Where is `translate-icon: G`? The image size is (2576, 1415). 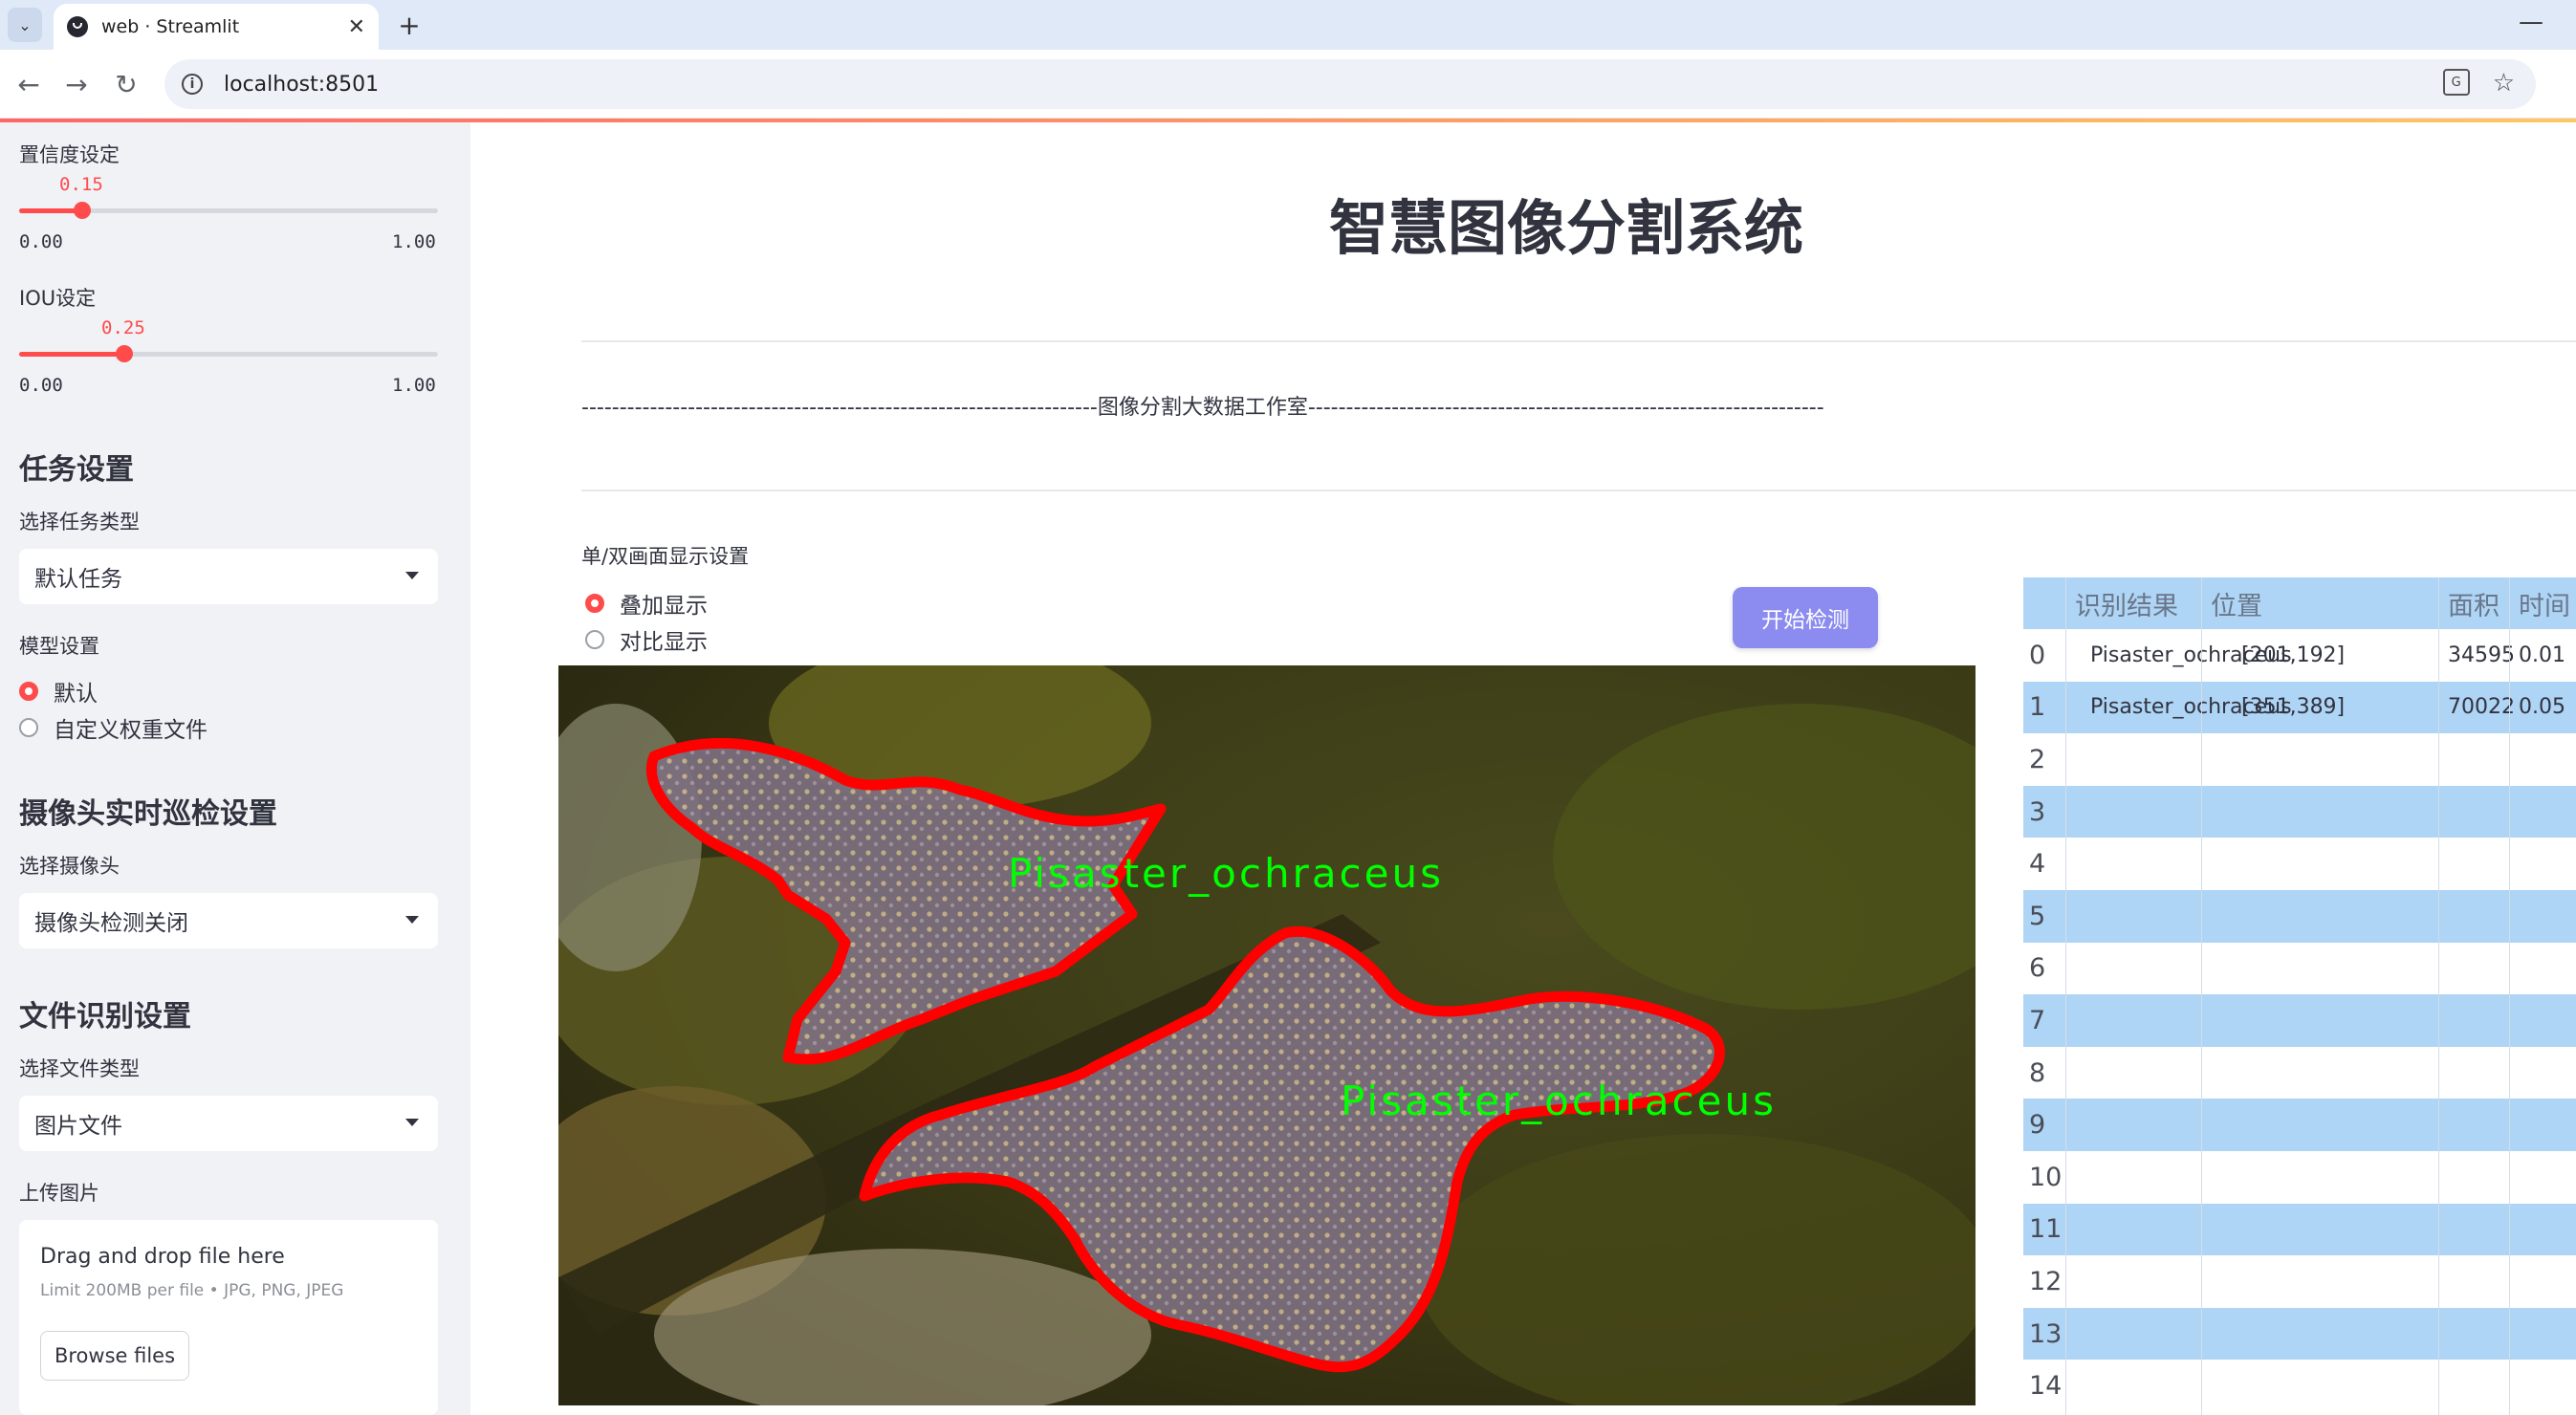 translate-icon: G is located at coordinates (2456, 82).